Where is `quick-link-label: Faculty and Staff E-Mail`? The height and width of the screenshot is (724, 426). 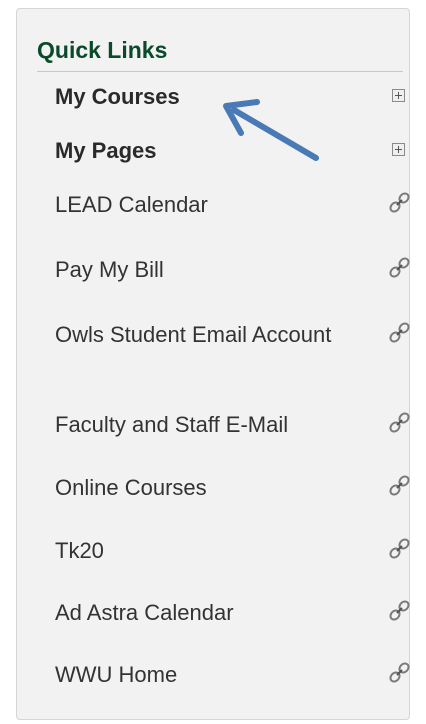
quick-link-label: Faculty and Staff E-Mail is located at coordinates (172, 424).